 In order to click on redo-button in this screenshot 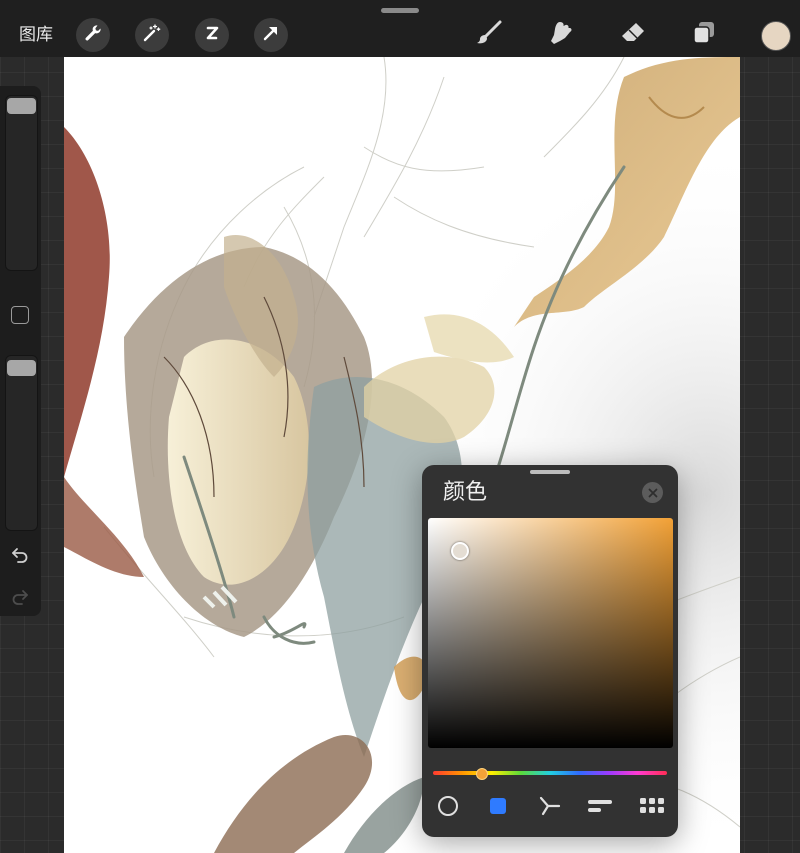, I will do `click(20, 598)`.